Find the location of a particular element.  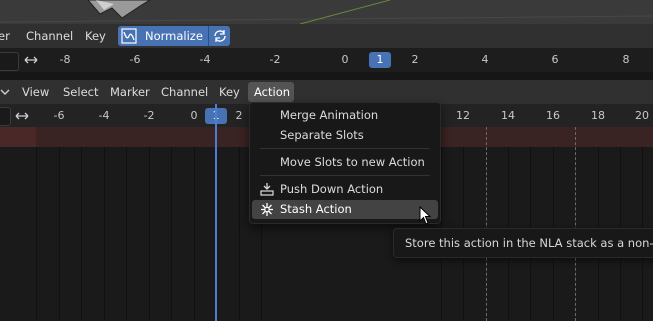

viewport-scene is located at coordinates (326, 12).